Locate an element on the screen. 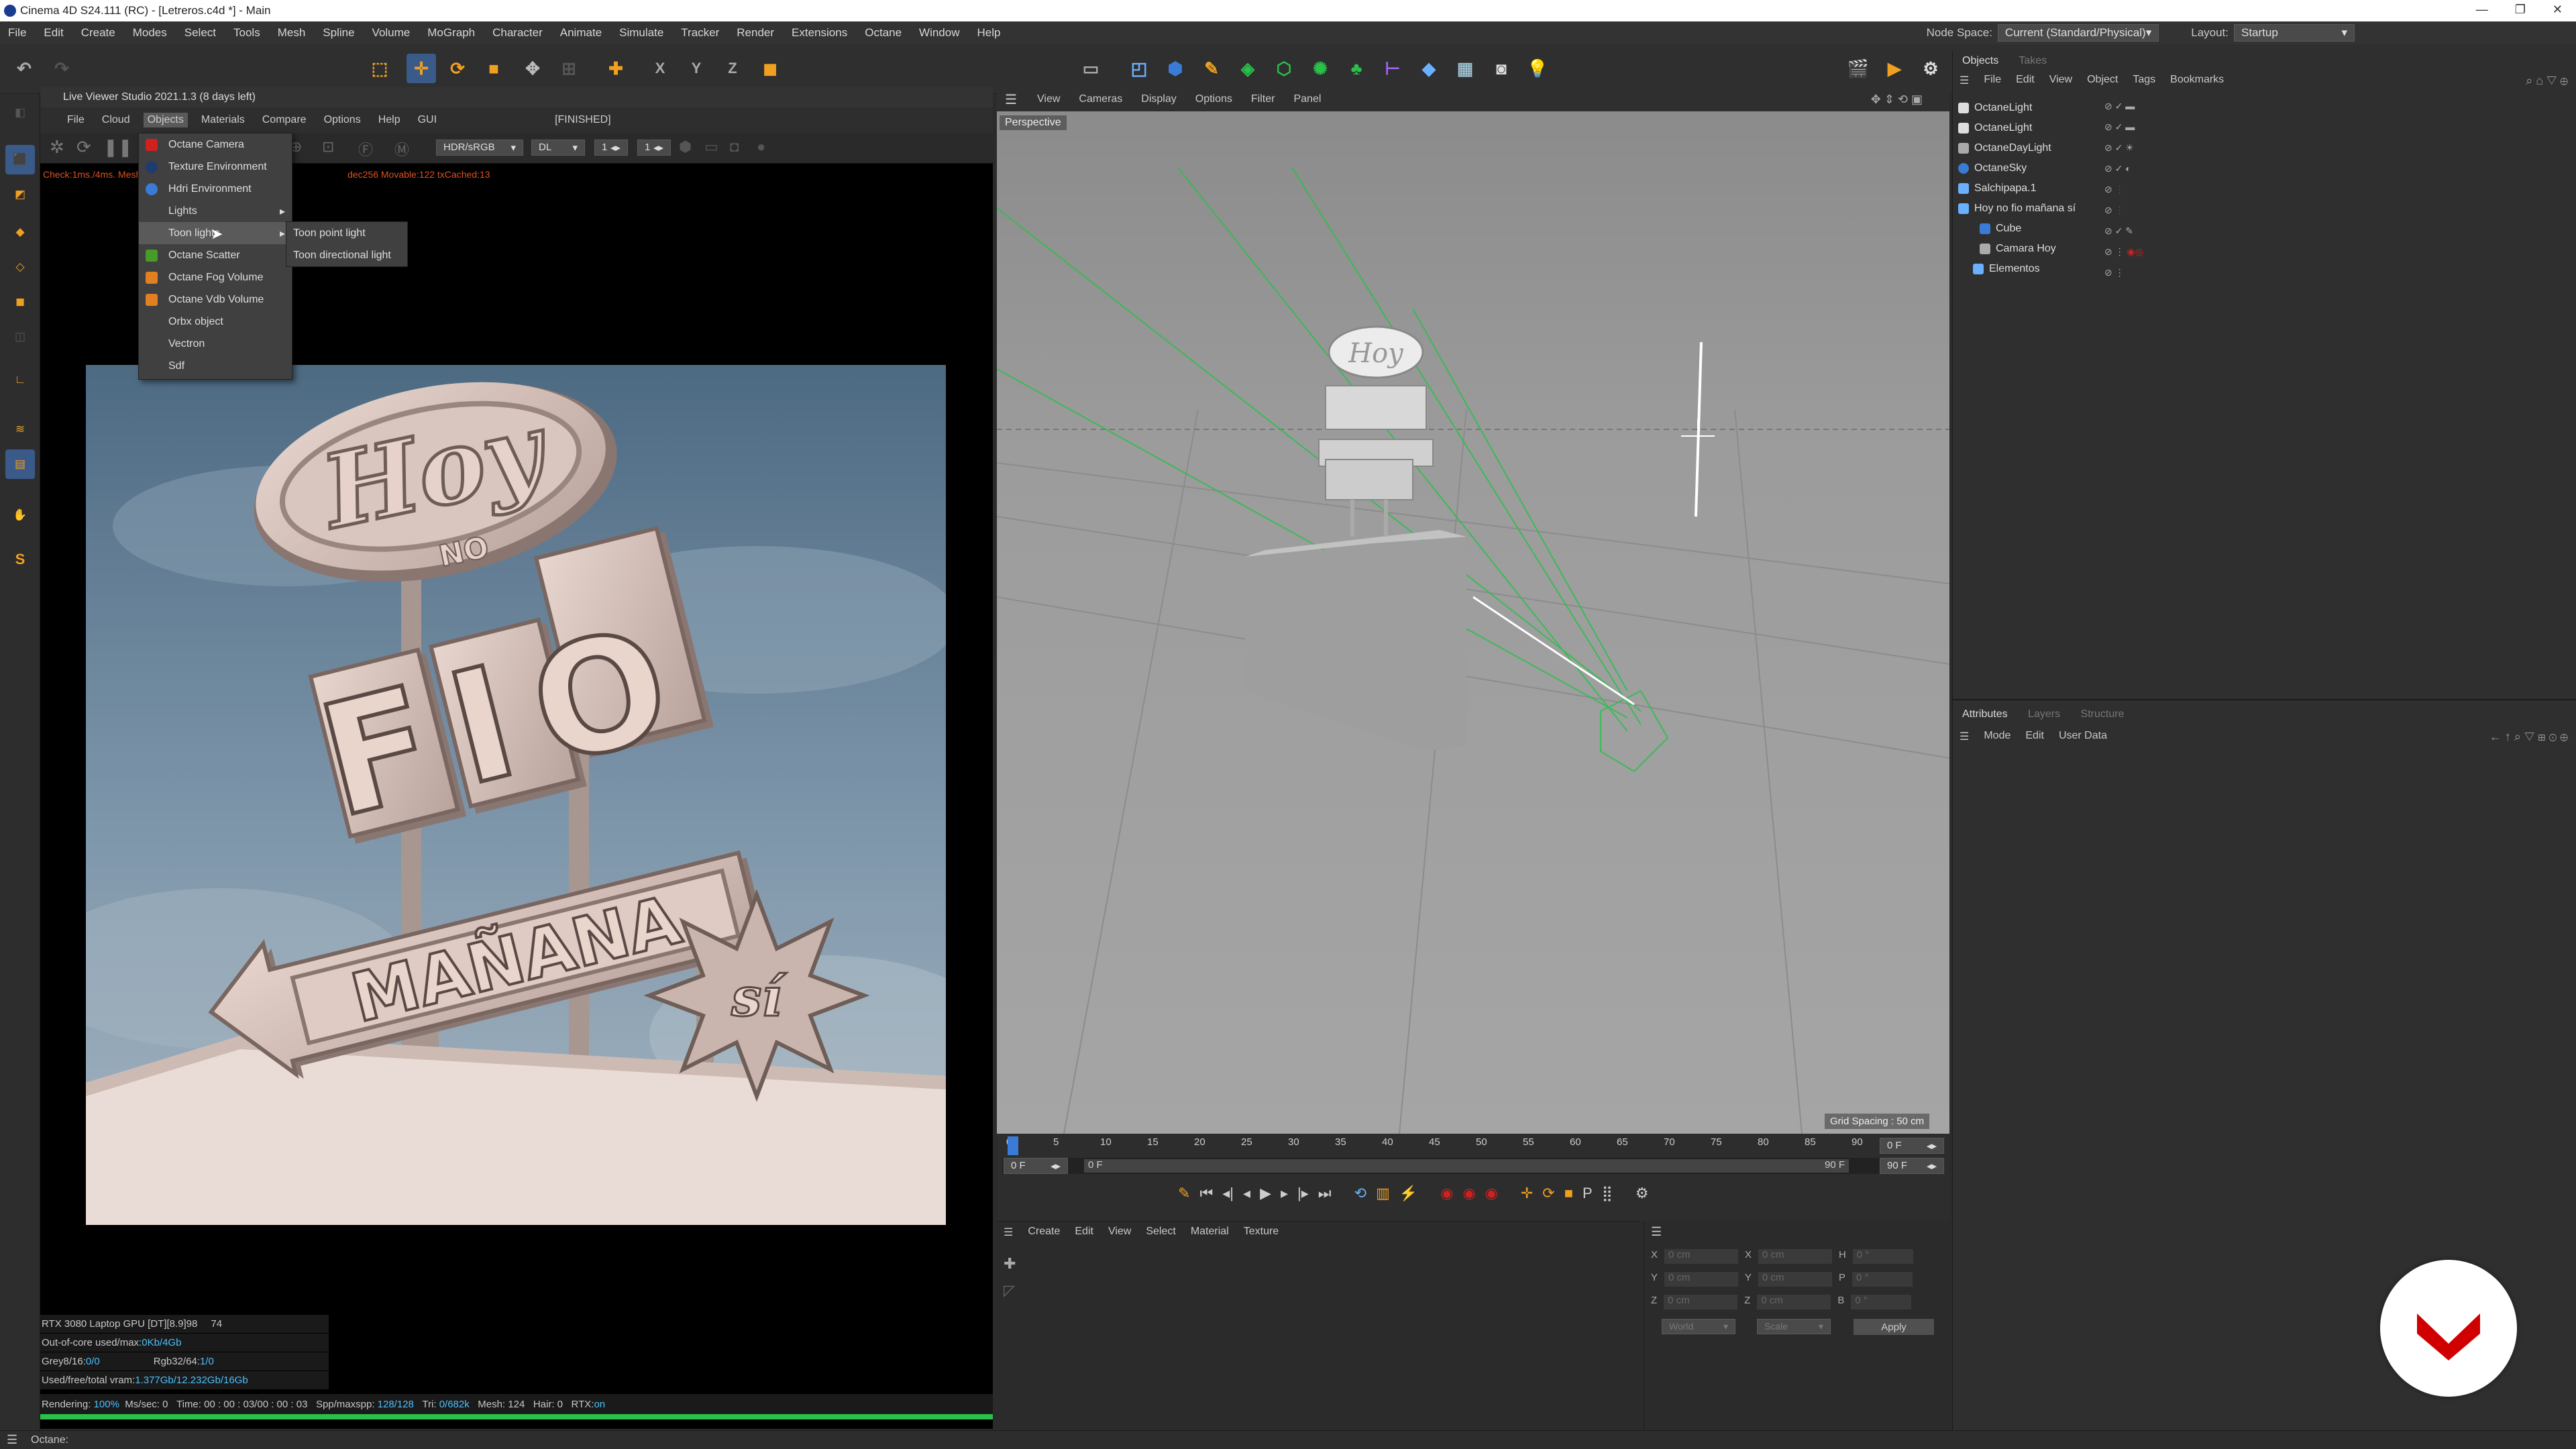  previous-key-icon: ◂| is located at coordinates (1228, 1193).